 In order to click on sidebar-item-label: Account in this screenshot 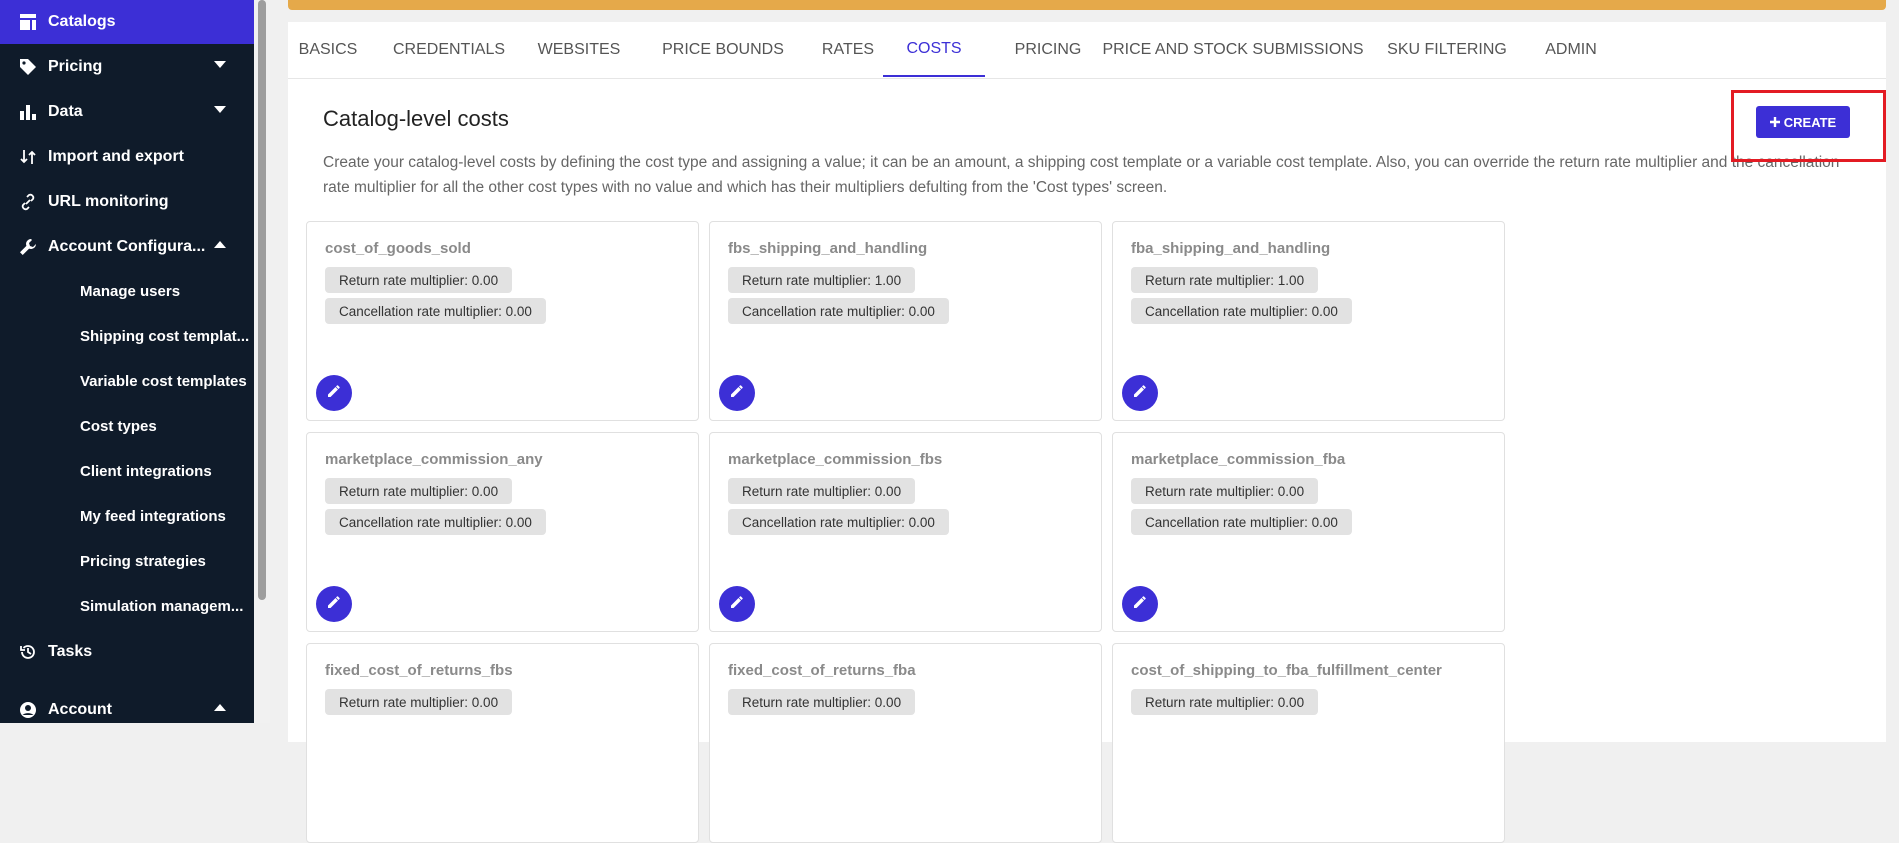, I will do `click(80, 709)`.